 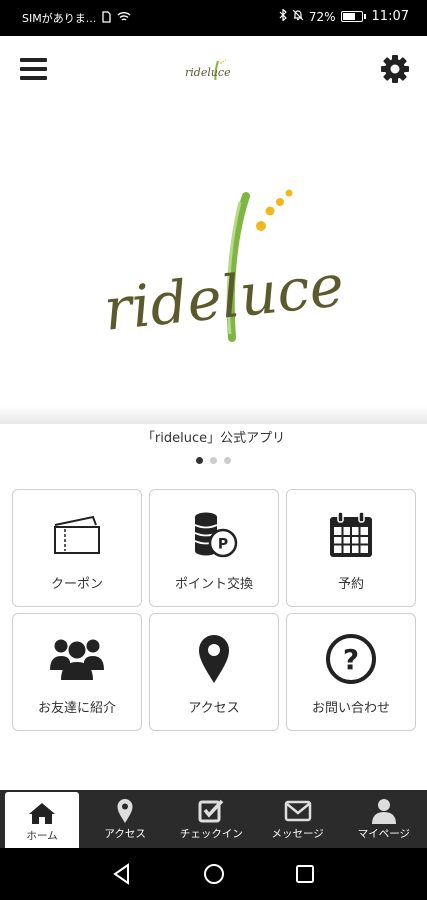 I want to click on tab-mypage: マイページ, so click(x=384, y=819).